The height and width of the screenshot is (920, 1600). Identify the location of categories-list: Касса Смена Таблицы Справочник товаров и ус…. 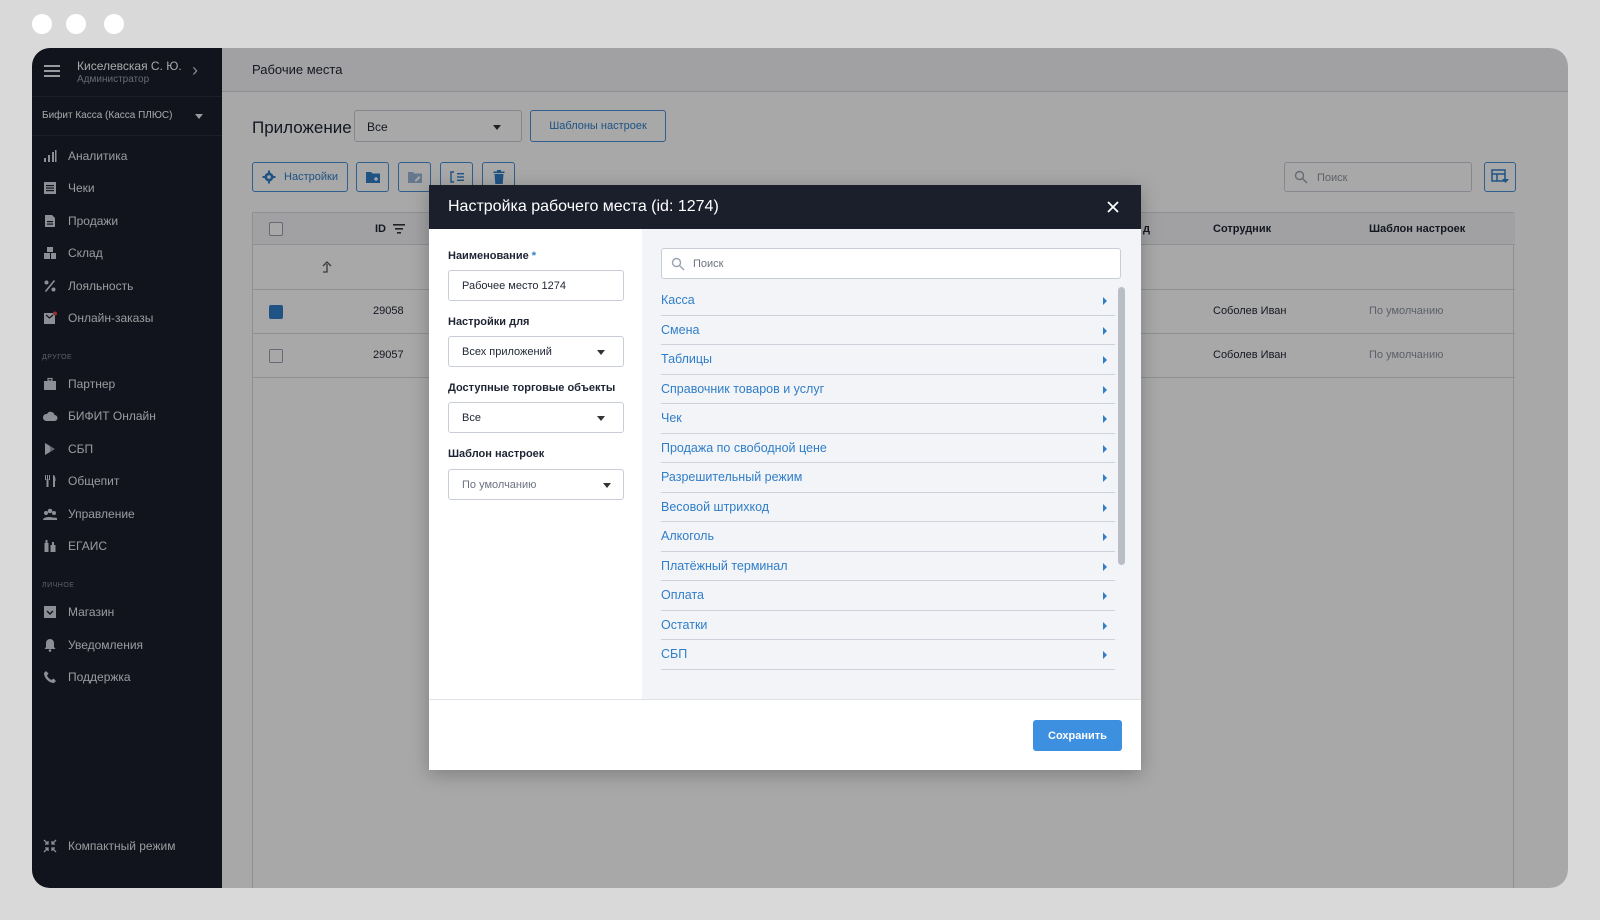
(888, 478).